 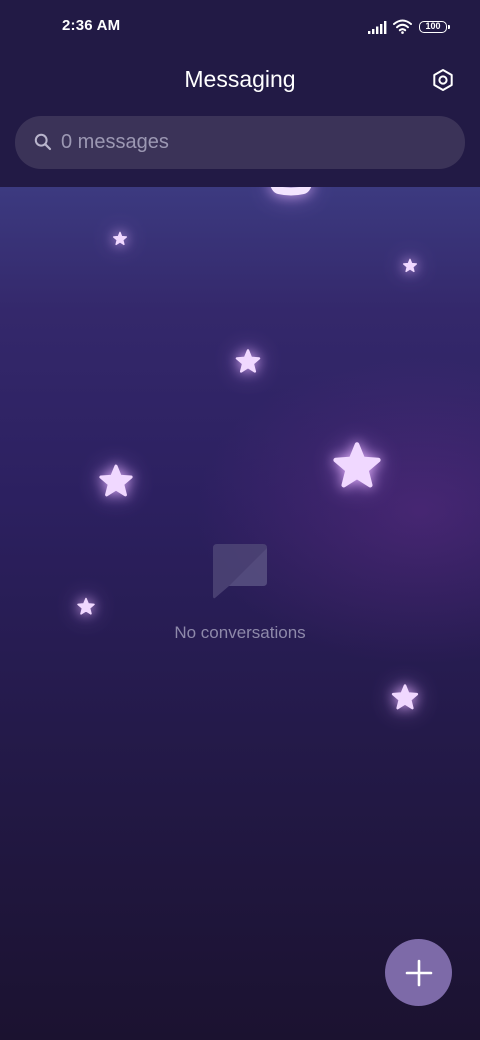 I want to click on search-input, so click(x=251, y=142).